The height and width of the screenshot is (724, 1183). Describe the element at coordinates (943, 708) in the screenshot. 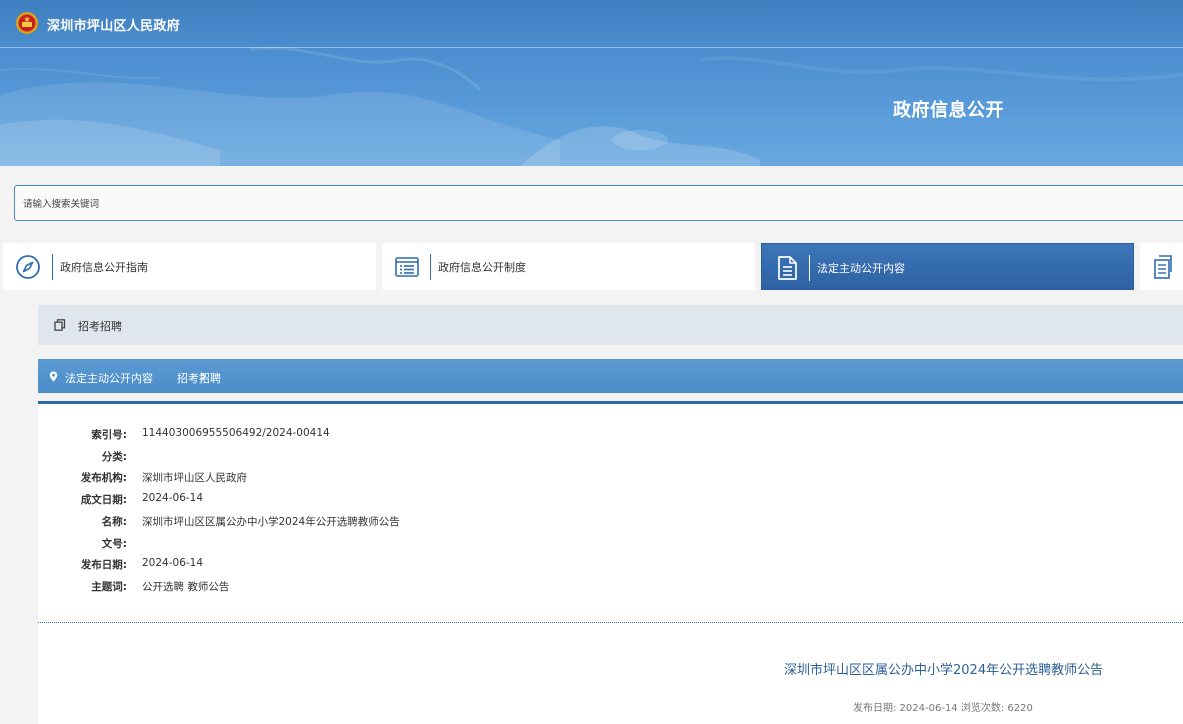

I see `article-meta: 发布日期: 2024-06-14 浏览次数: 6220` at that location.